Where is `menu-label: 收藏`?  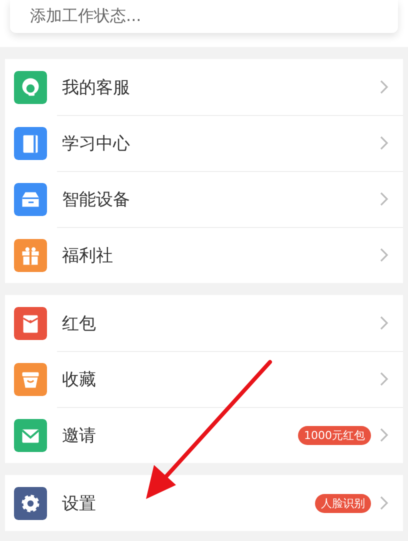
menu-label: 收藏 is located at coordinates (79, 379).